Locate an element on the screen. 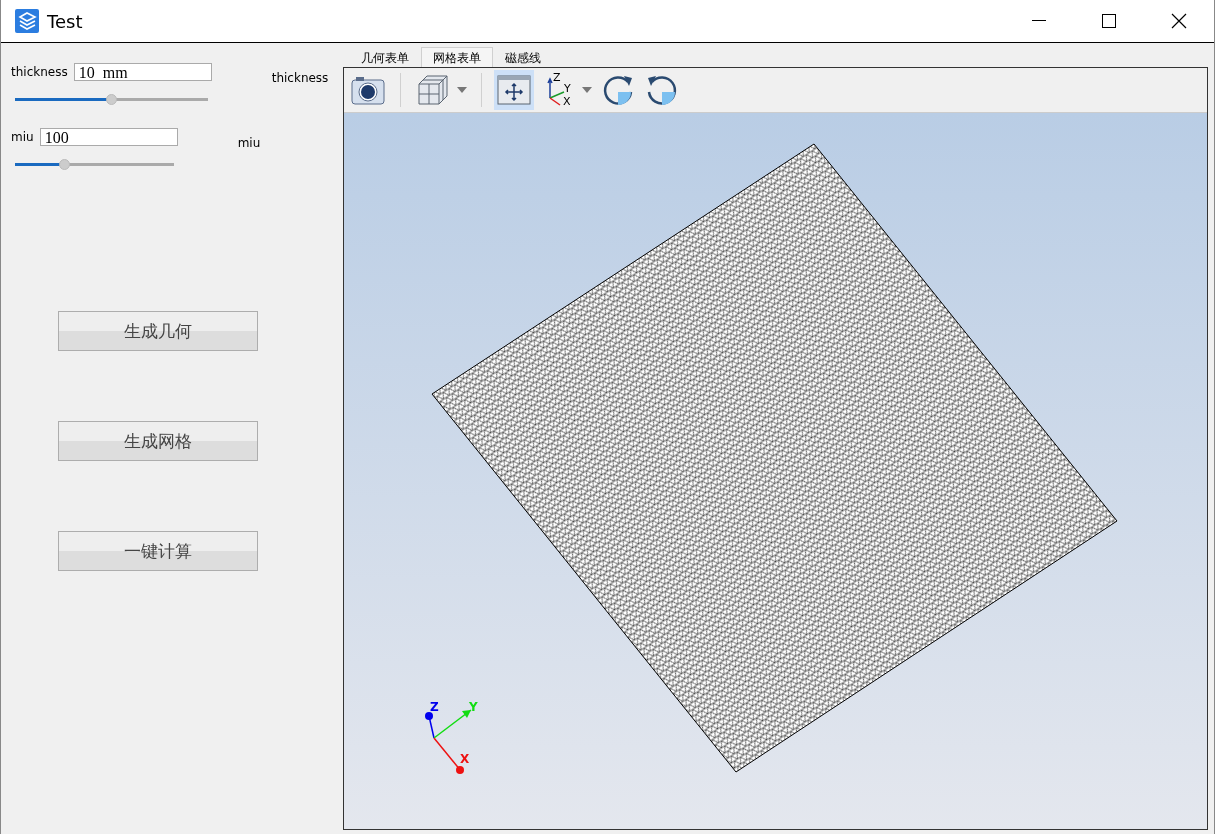 This screenshot has width=1215, height=834. action-button: 生成网格 is located at coordinates (158, 441).